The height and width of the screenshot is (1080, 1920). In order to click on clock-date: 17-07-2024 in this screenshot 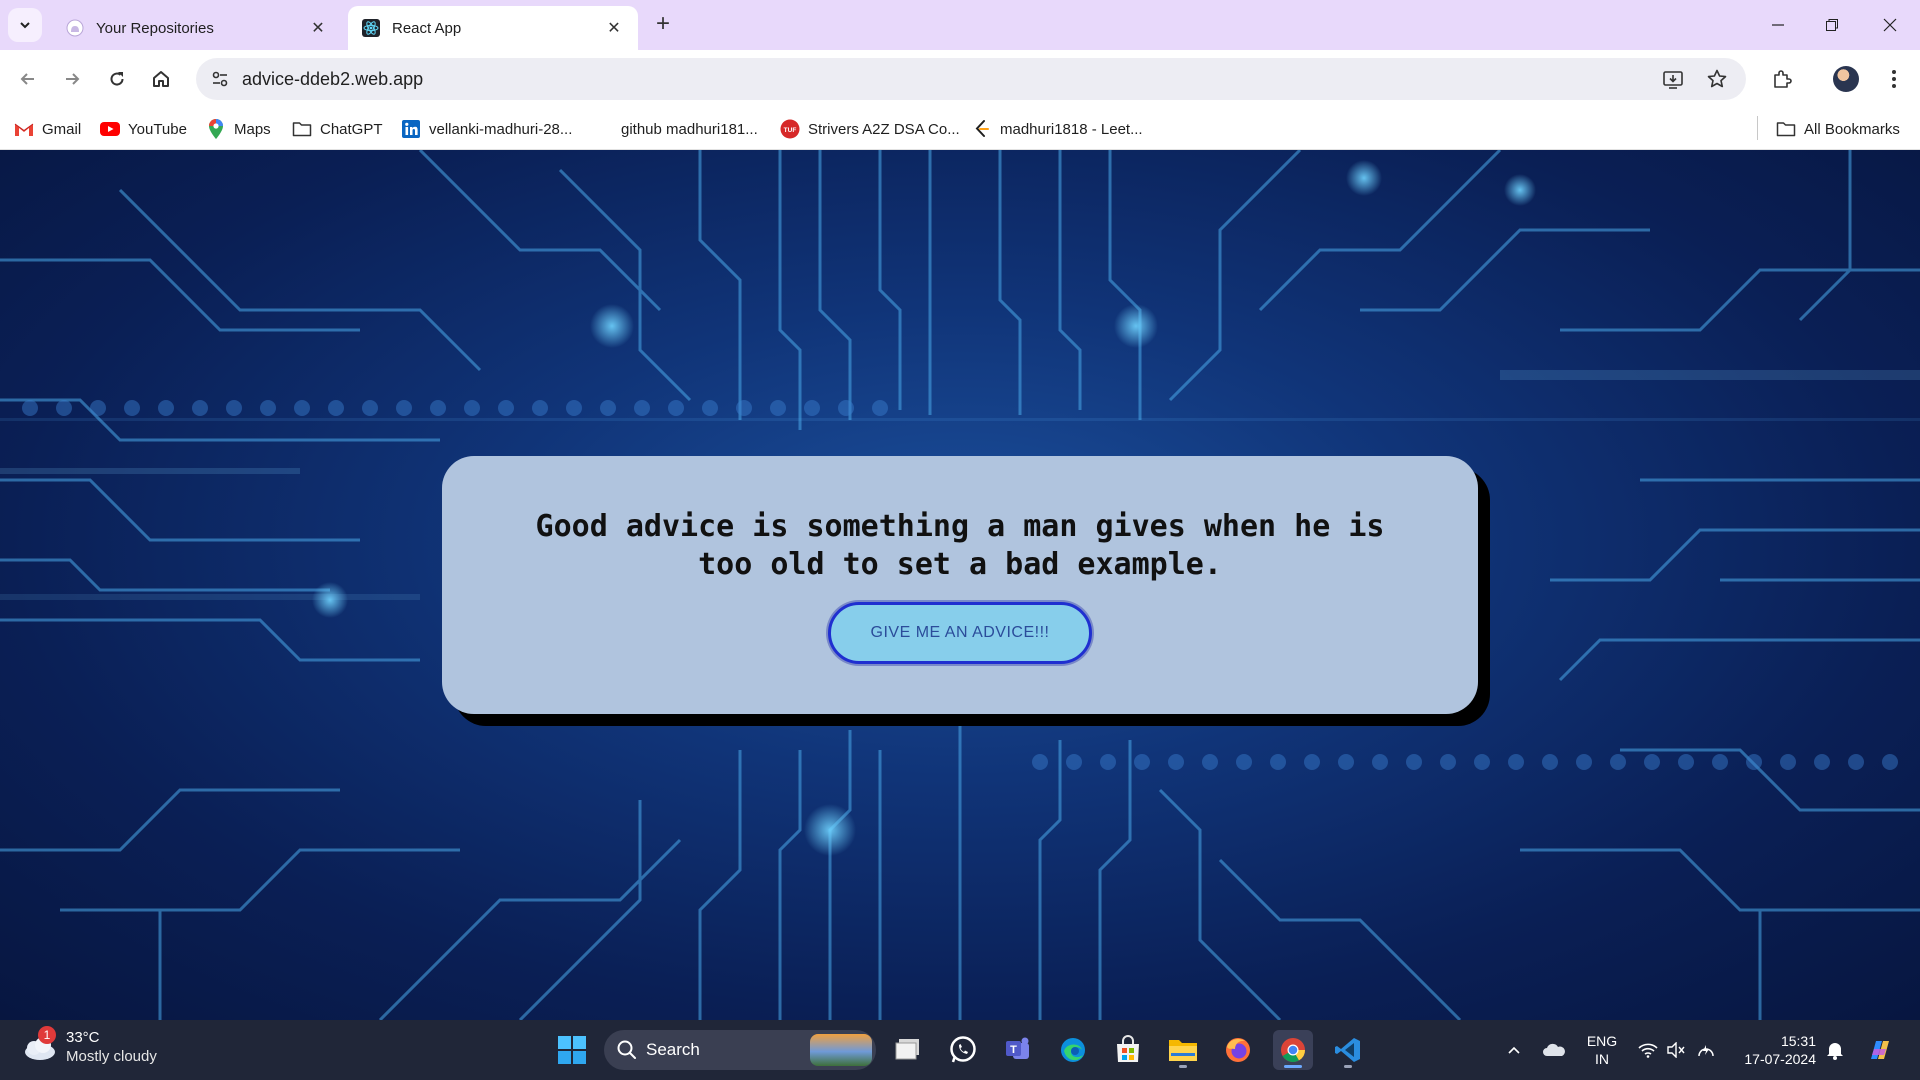, I will do `click(1780, 1059)`.